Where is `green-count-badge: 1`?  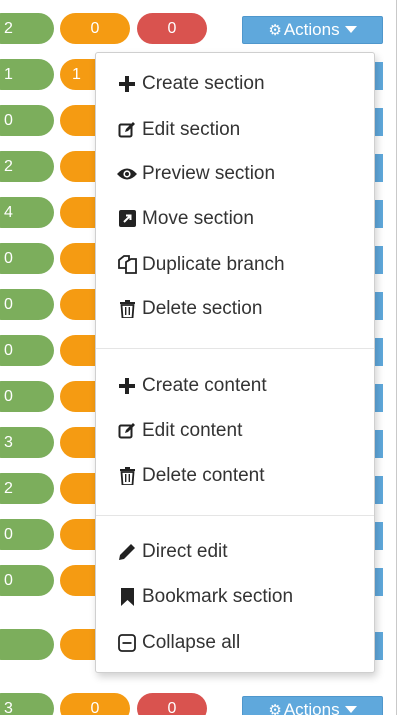
green-count-badge: 1 is located at coordinates (27, 74).